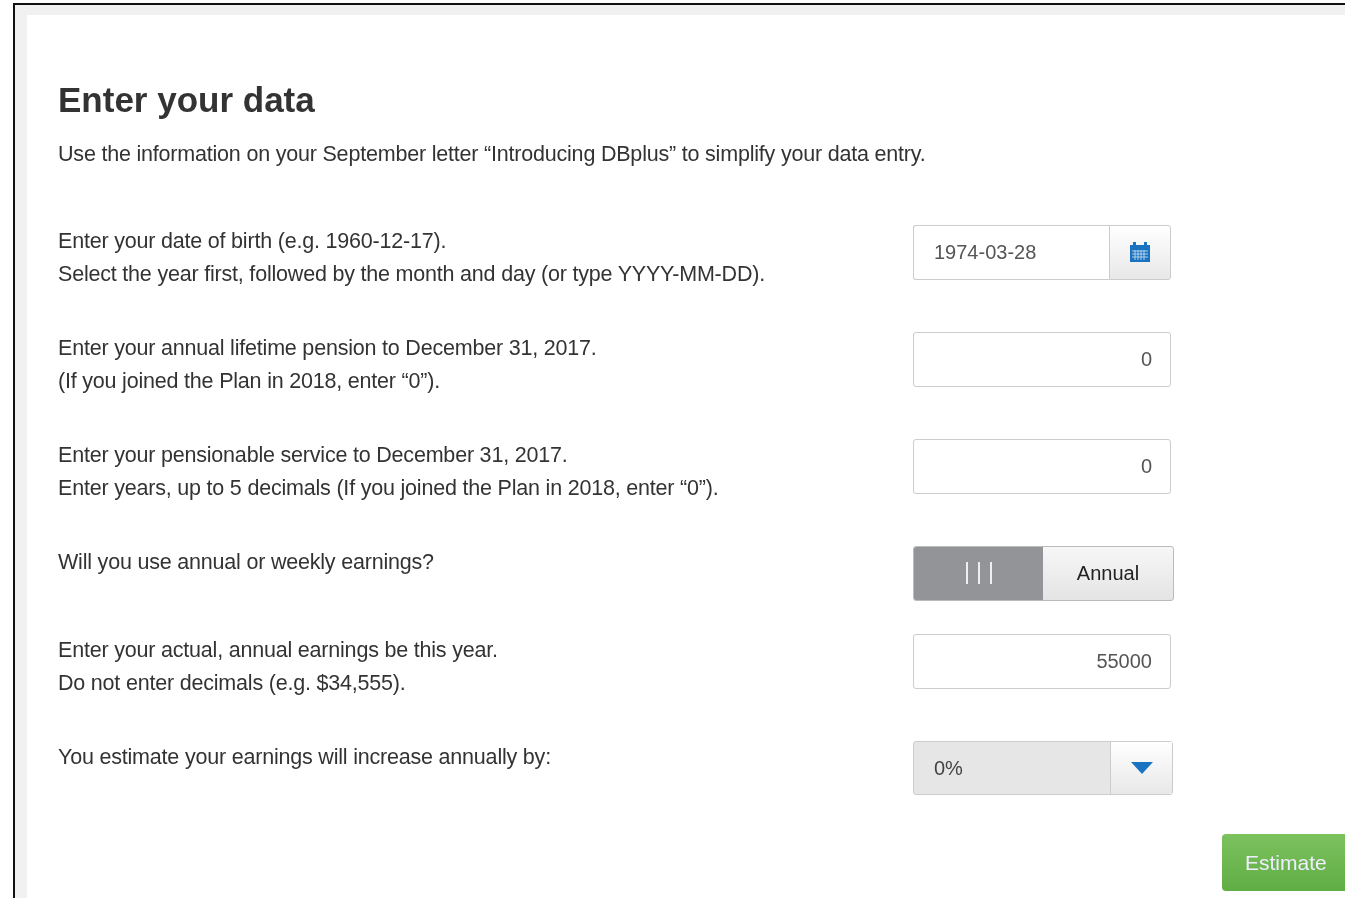 The width and height of the screenshot is (1345, 898). I want to click on field-label: Enter your pensionable service to December 31, 2017., so click(313, 455).